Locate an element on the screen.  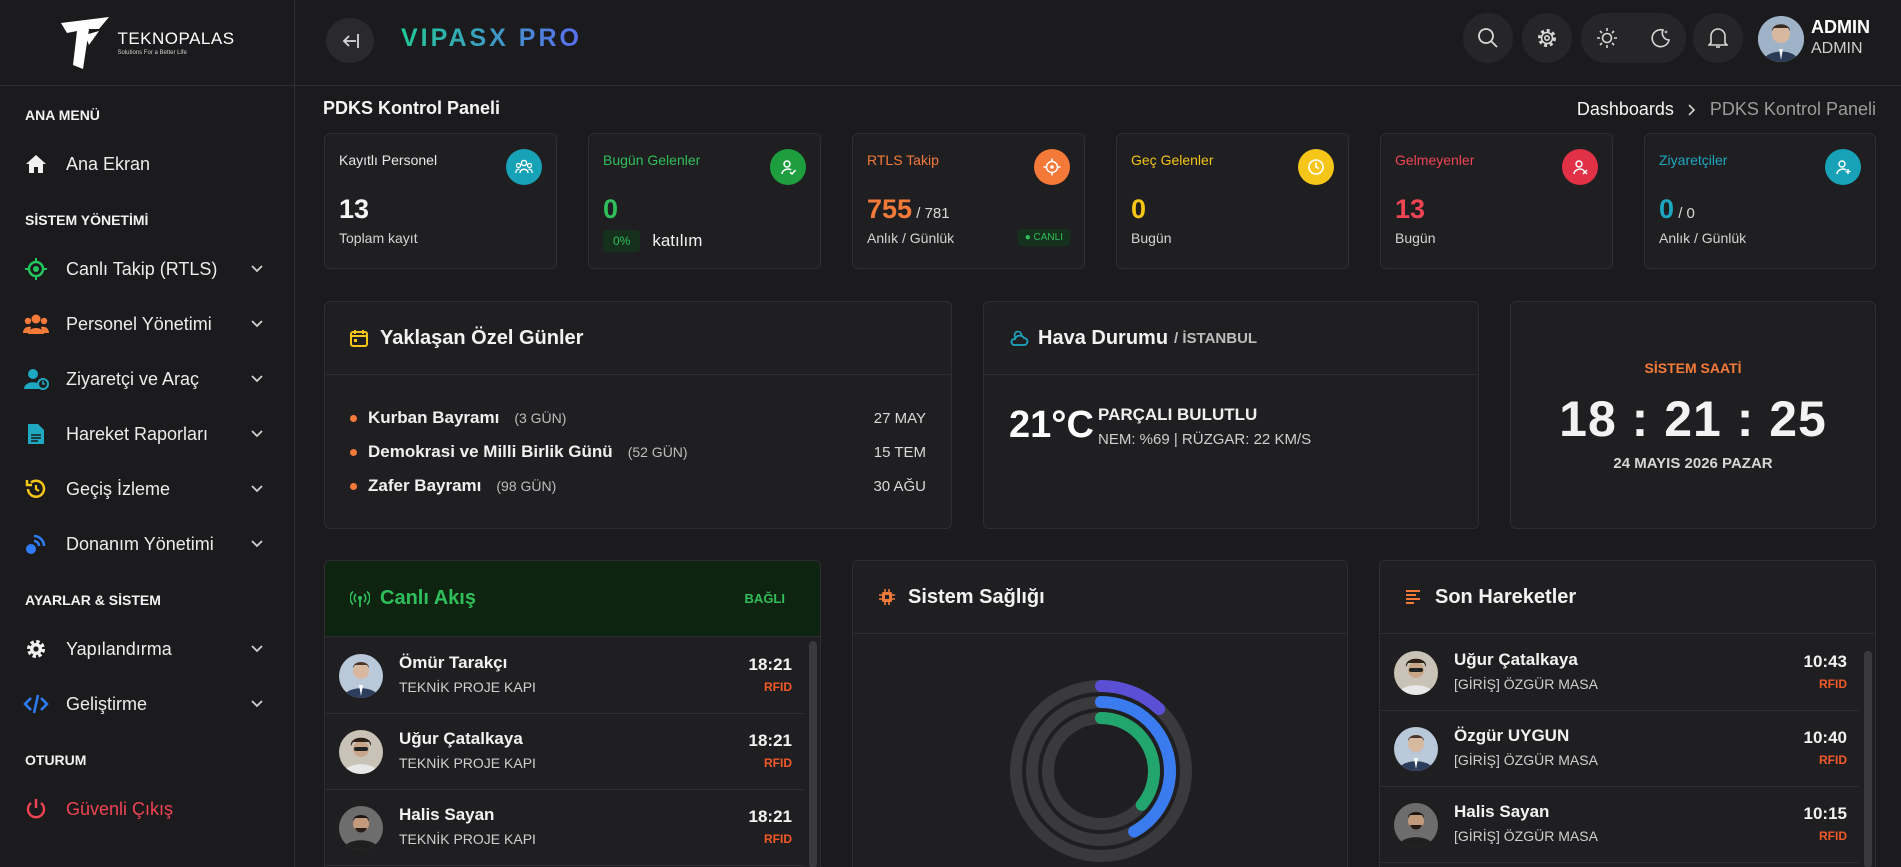
list-icon is located at coordinates (1413, 597).